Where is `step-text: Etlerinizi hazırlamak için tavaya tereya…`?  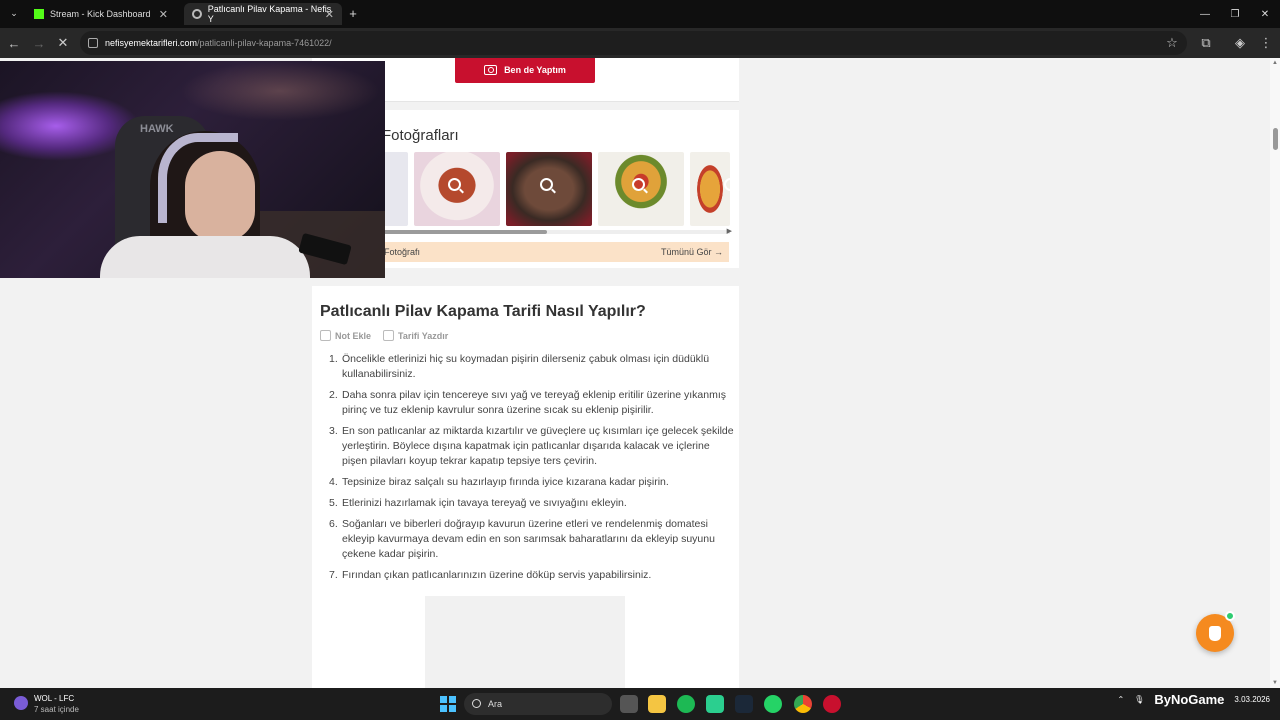
step-text: Etlerinizi hazırlamak için tavaya tereya… is located at coordinates (484, 503).